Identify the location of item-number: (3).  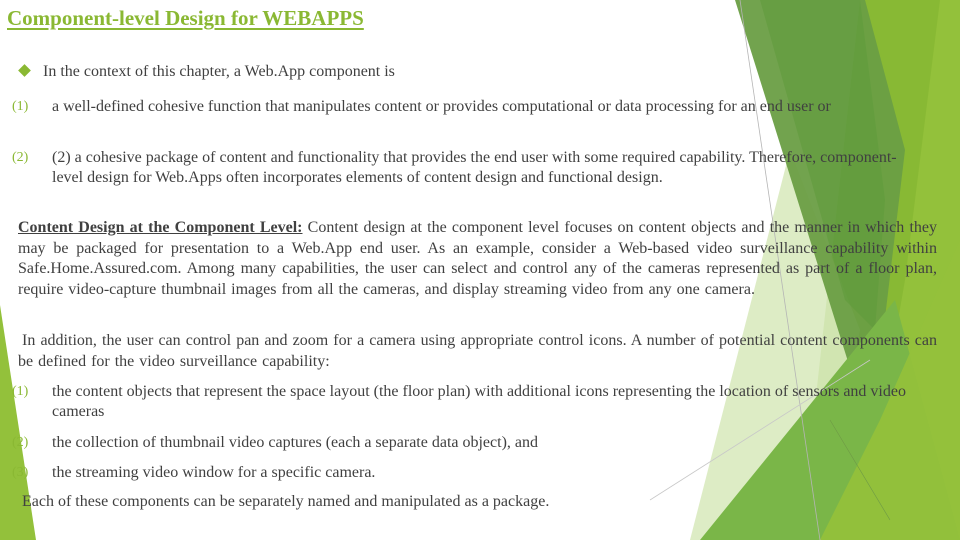
(20, 472).